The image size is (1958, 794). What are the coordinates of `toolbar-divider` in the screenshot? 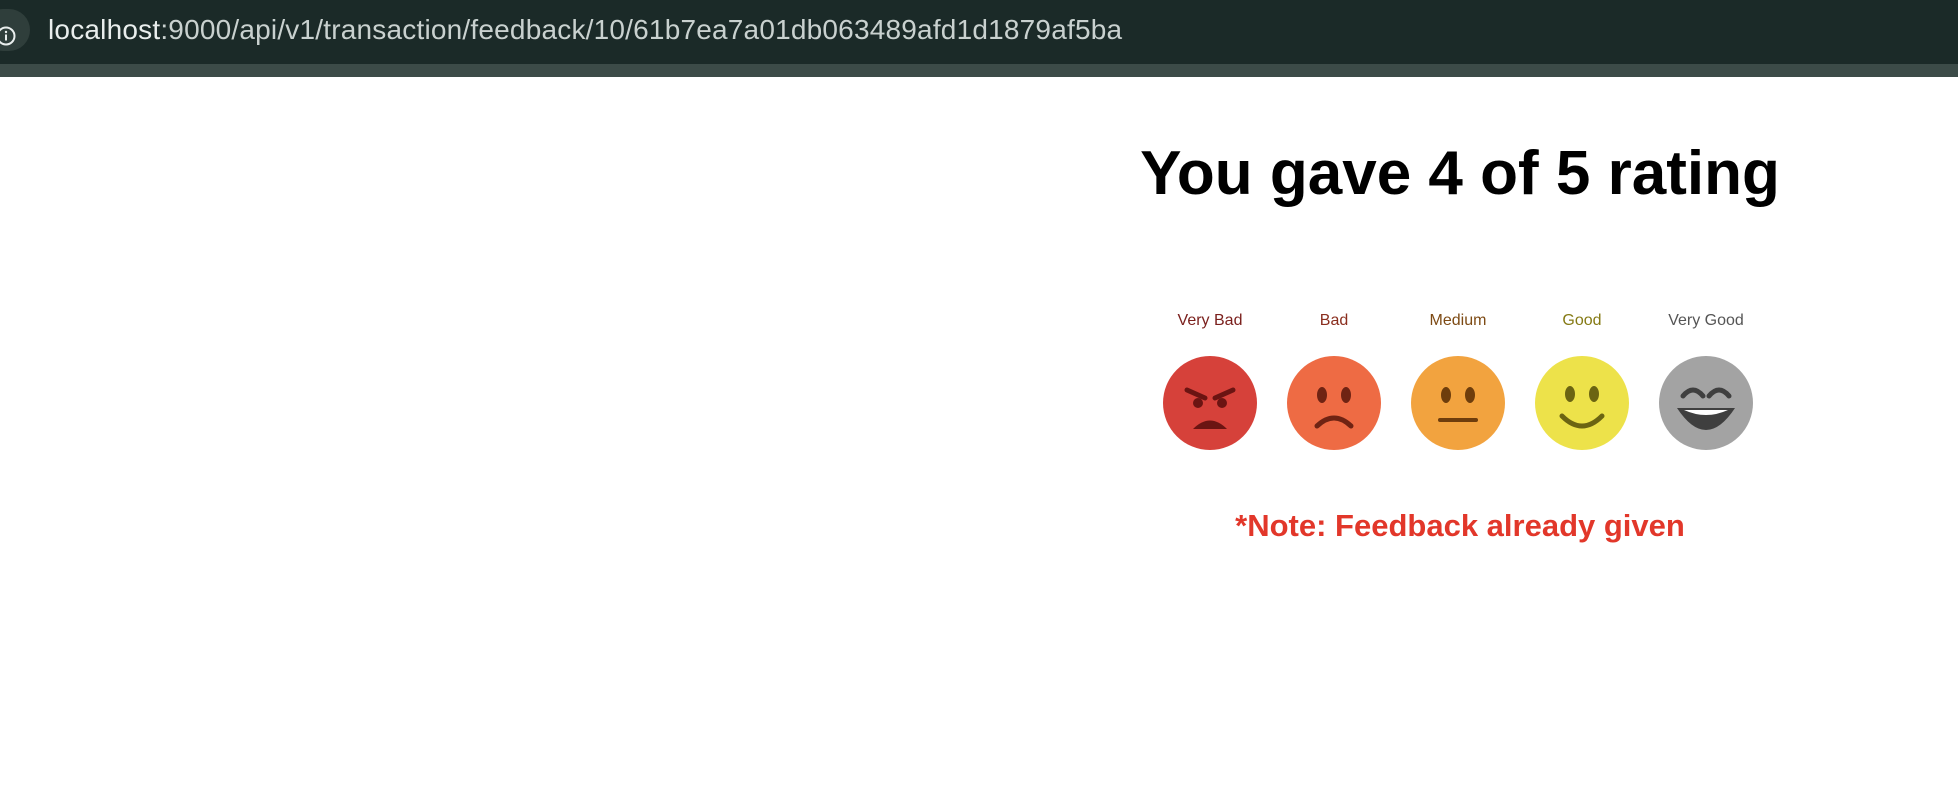 It's located at (979, 70).